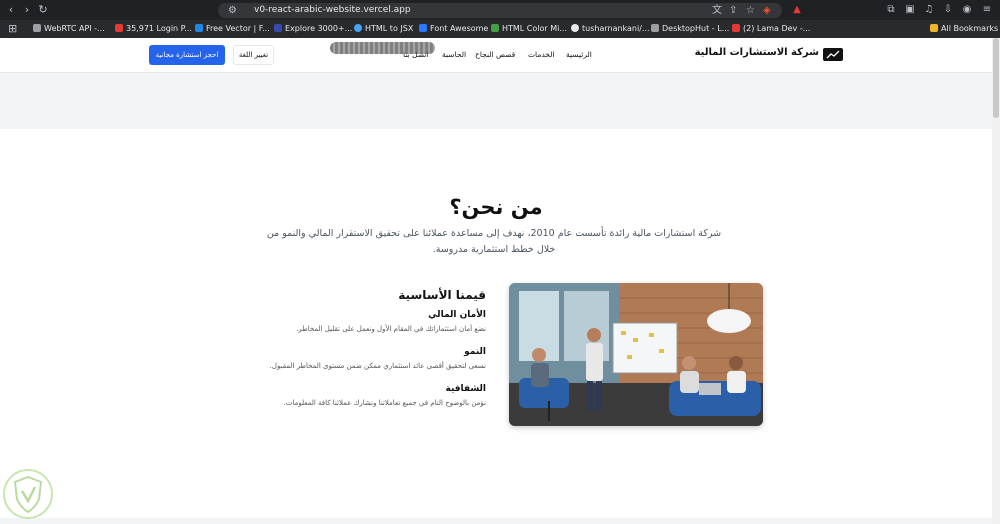 The width and height of the screenshot is (1000, 524). What do you see at coordinates (987, 10) in the screenshot?
I see `menu-icon: ≡` at bounding box center [987, 10].